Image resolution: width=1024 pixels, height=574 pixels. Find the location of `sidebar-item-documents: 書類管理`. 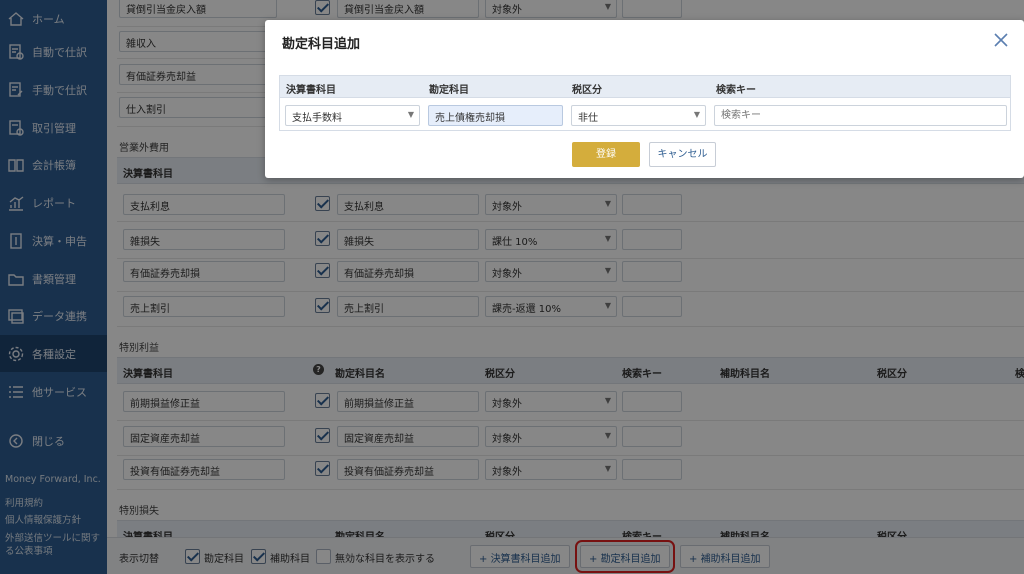

sidebar-item-documents: 書類管理 is located at coordinates (53, 278).